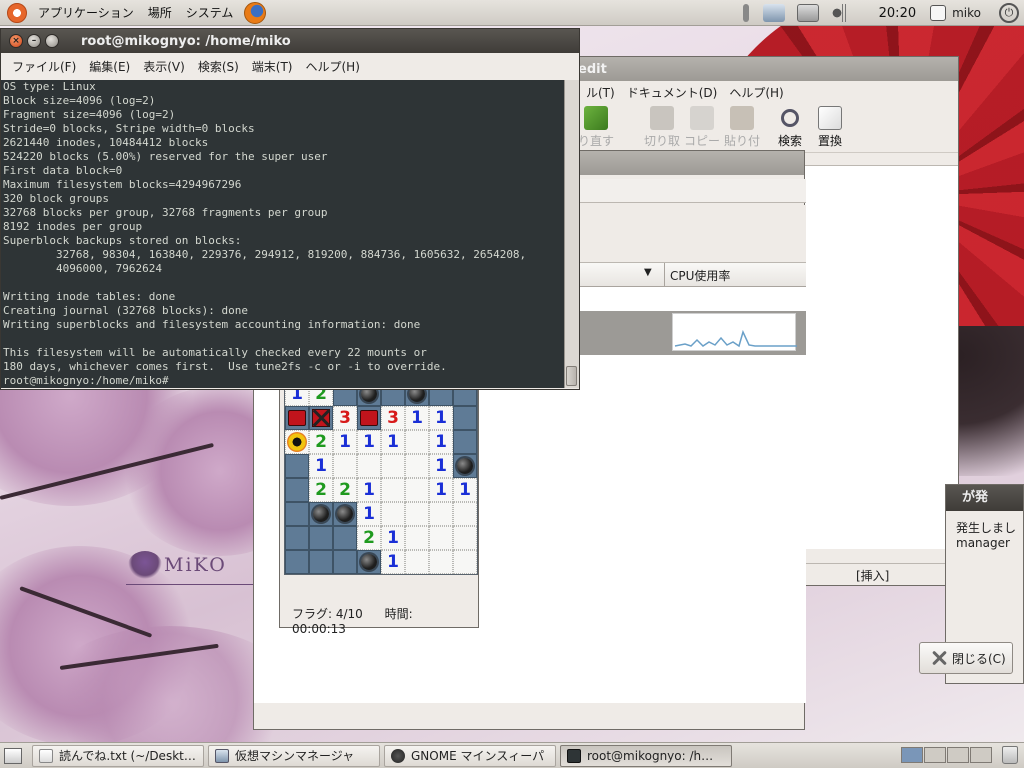  What do you see at coordinates (807, 13) in the screenshot?
I see `network-status-icon` at bounding box center [807, 13].